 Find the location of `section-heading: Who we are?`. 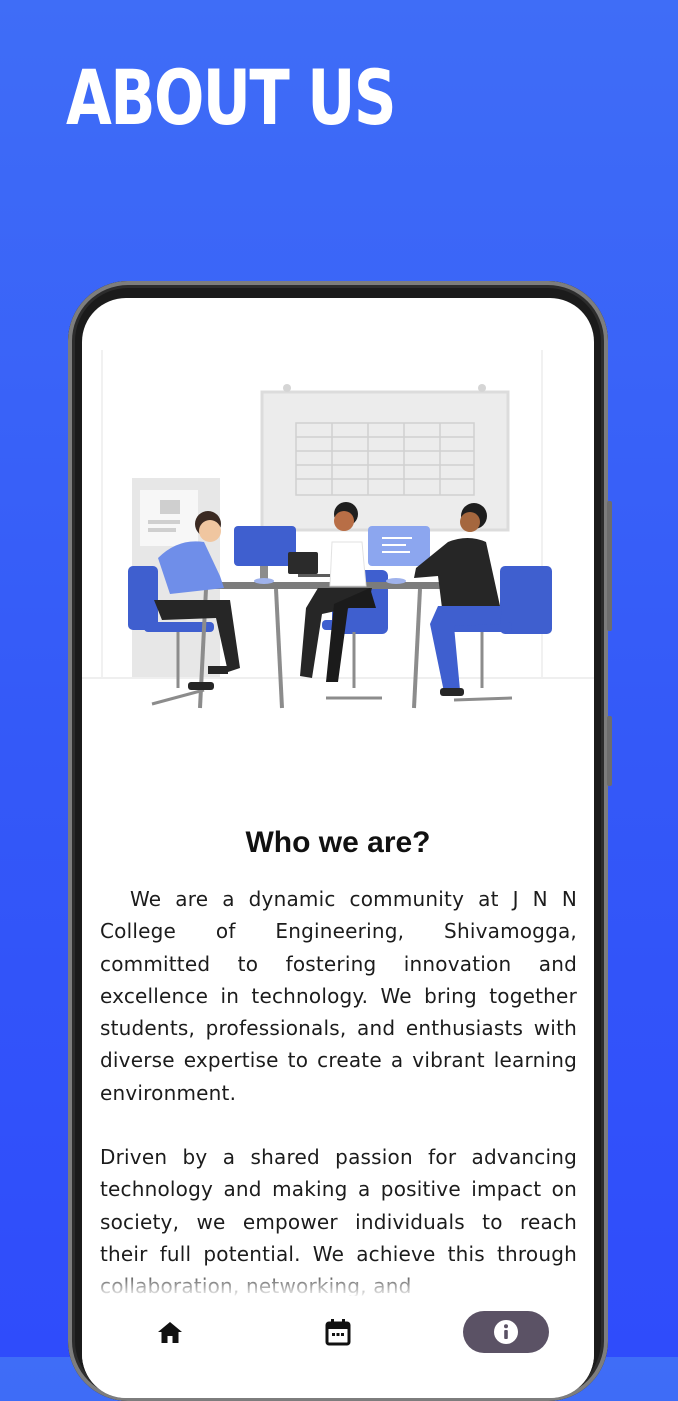

section-heading: Who we are? is located at coordinates (338, 842).